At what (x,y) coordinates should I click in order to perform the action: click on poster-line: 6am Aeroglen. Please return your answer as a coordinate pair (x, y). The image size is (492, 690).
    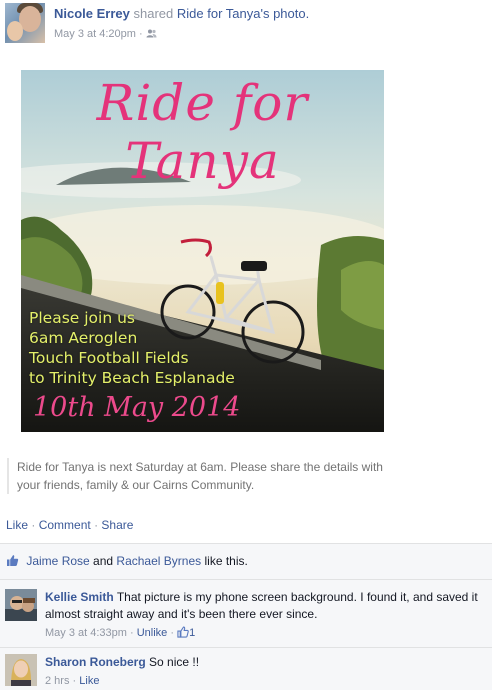
    Looking at the image, I should click on (83, 338).